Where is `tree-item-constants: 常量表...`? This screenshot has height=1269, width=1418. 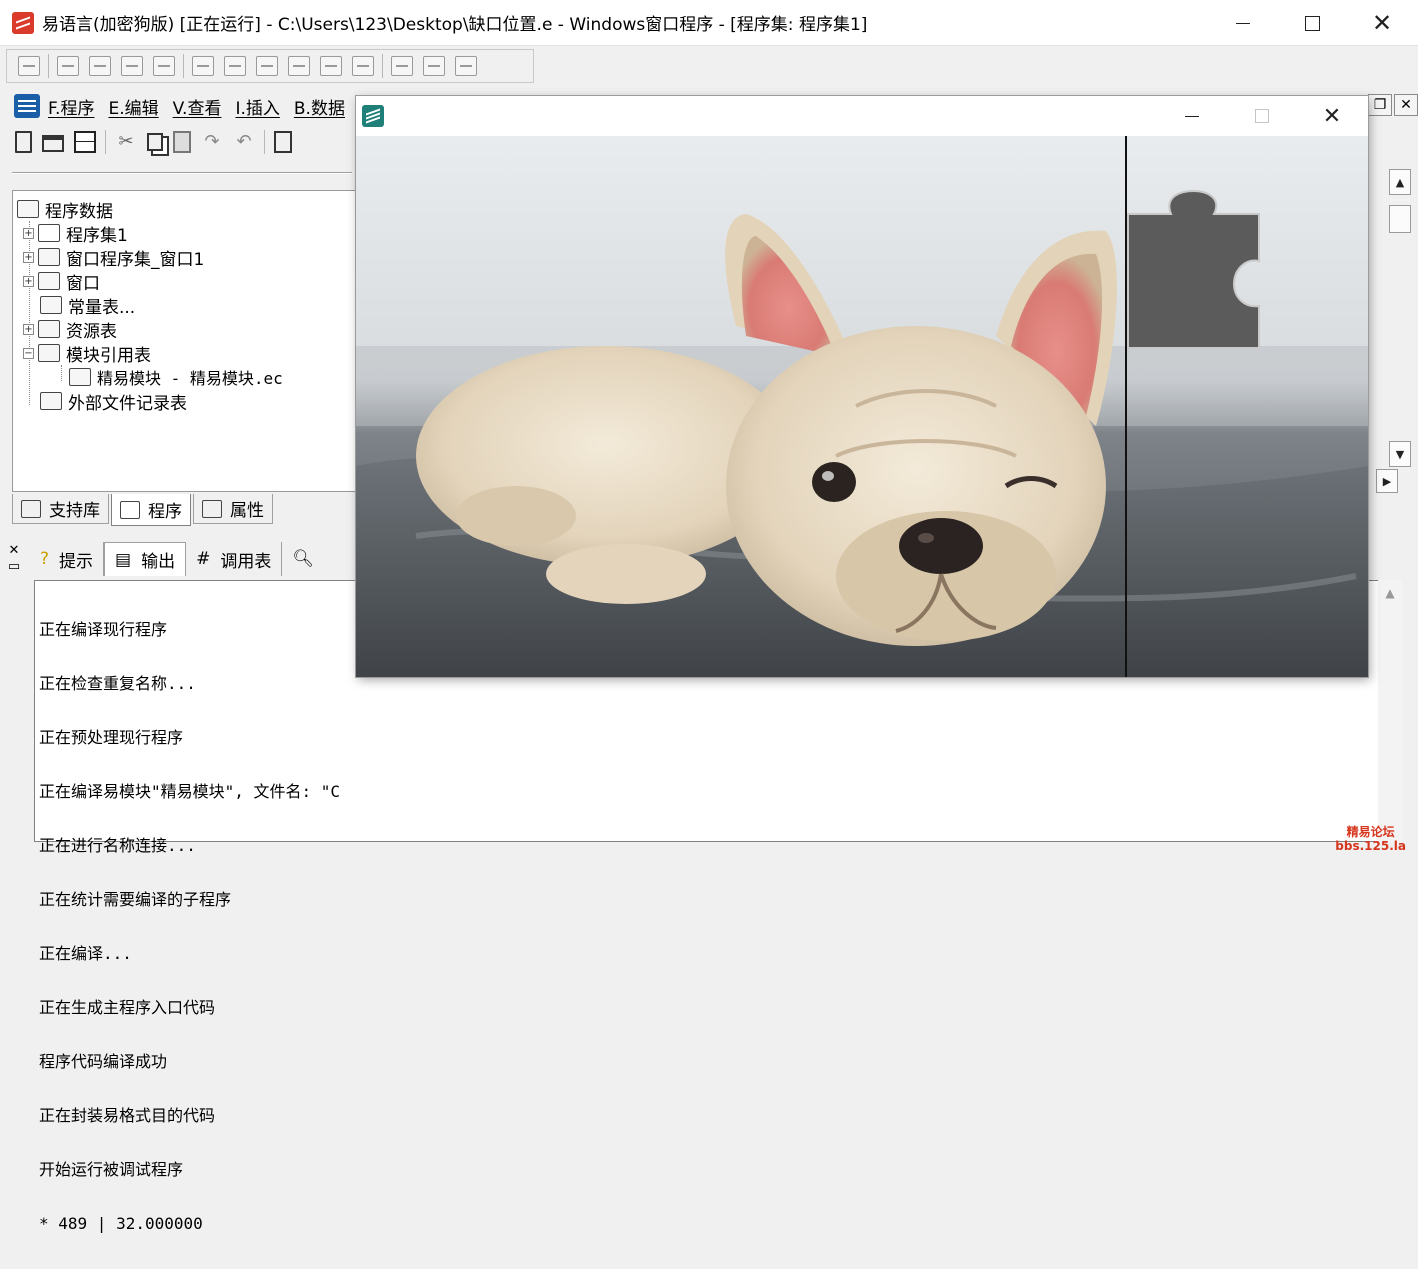 tree-item-constants: 常量表... is located at coordinates (87, 305).